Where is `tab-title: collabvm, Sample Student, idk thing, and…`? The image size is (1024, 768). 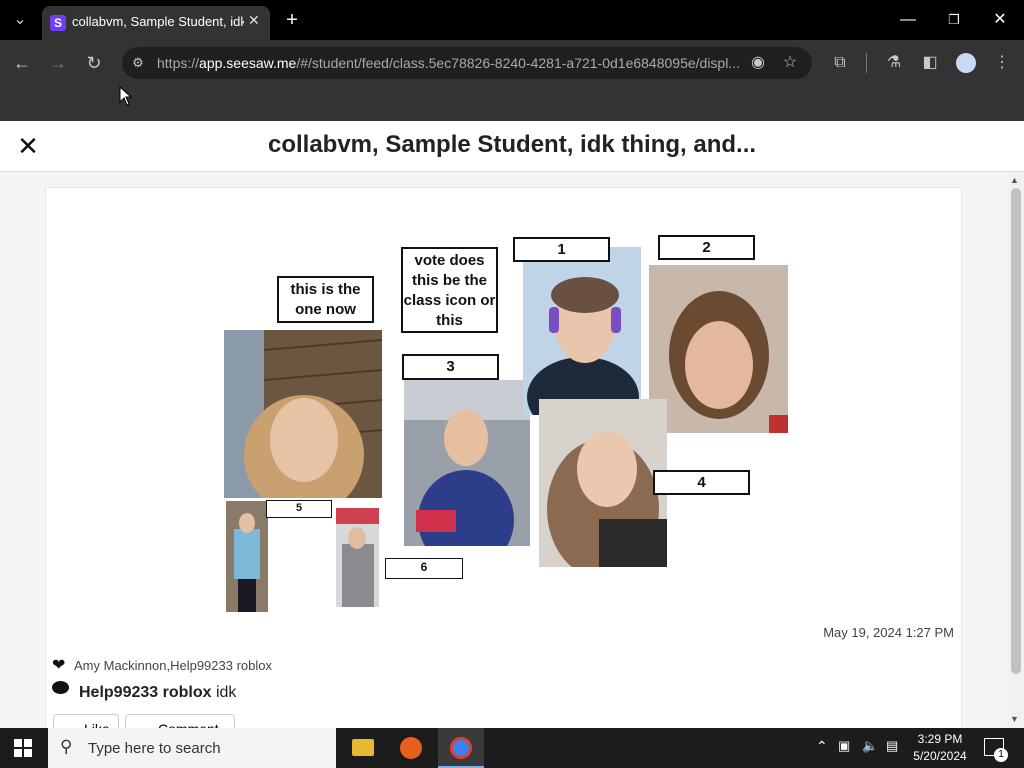
tab-title: collabvm, Sample Student, idk thing, and… is located at coordinates (158, 21).